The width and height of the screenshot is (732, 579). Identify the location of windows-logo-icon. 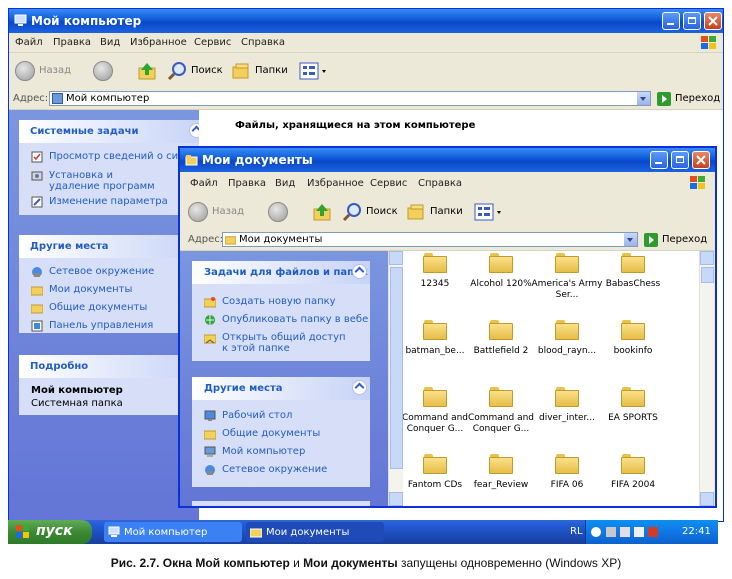
(697, 182).